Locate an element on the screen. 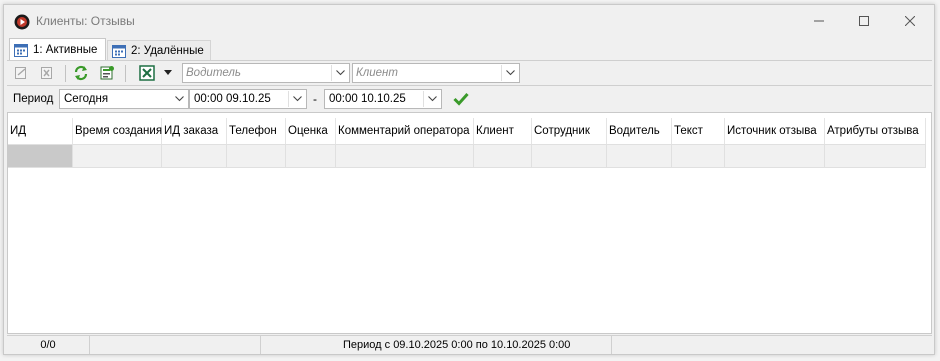 The image size is (940, 361). maximize-button is located at coordinates (864, 21).